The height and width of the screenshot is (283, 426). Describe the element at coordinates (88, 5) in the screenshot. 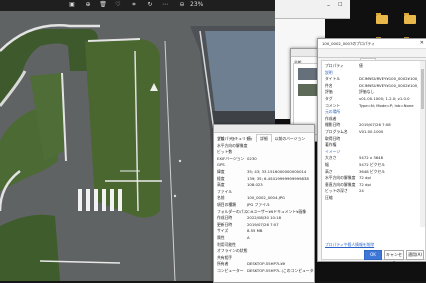

I see `zoom-in-icon: ⊕` at that location.